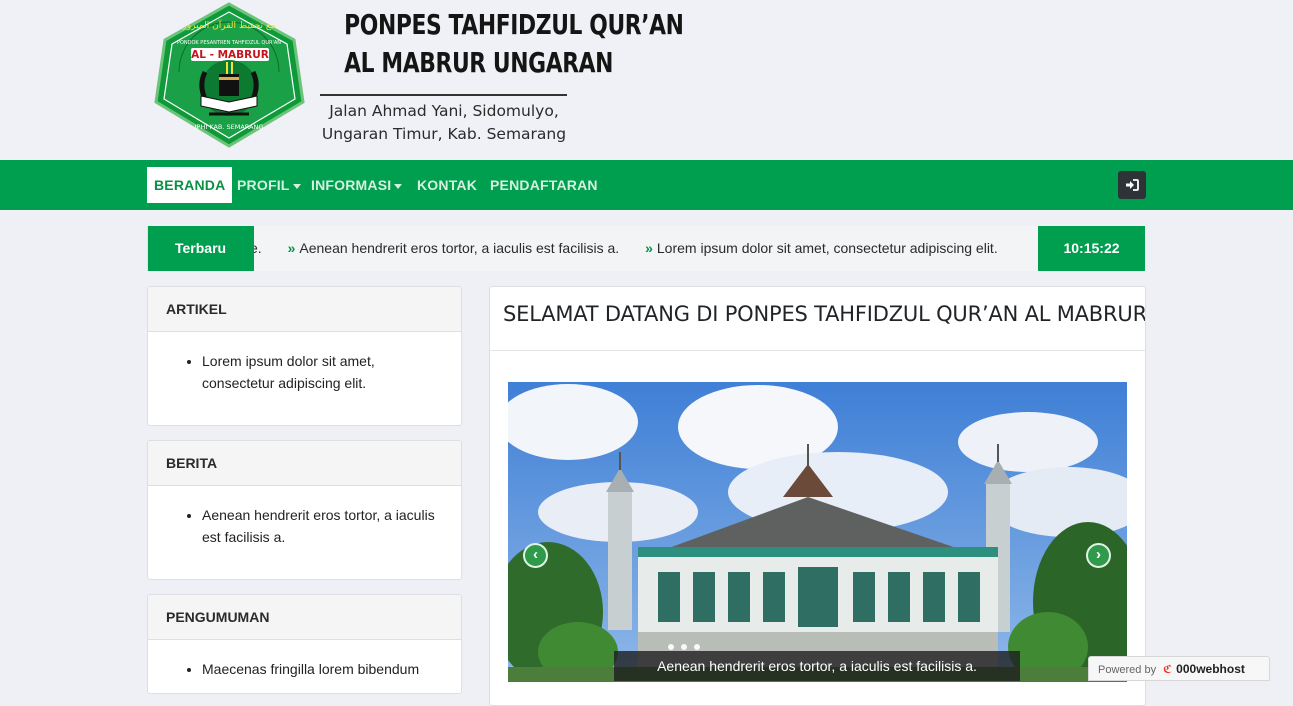 This screenshot has height=706, width=1293. What do you see at coordinates (258, 248) in the screenshot?
I see `ticker-lead: e.` at bounding box center [258, 248].